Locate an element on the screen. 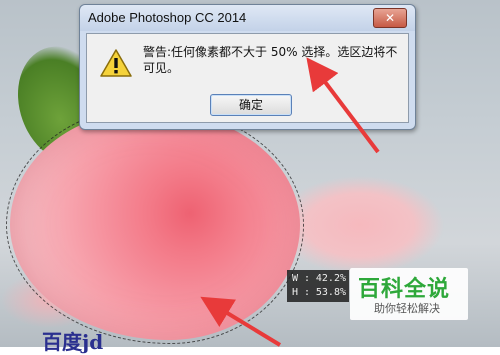 Image resolution: width=500 pixels, height=355 pixels. arrow-to-selection is located at coordinates (241, 321).